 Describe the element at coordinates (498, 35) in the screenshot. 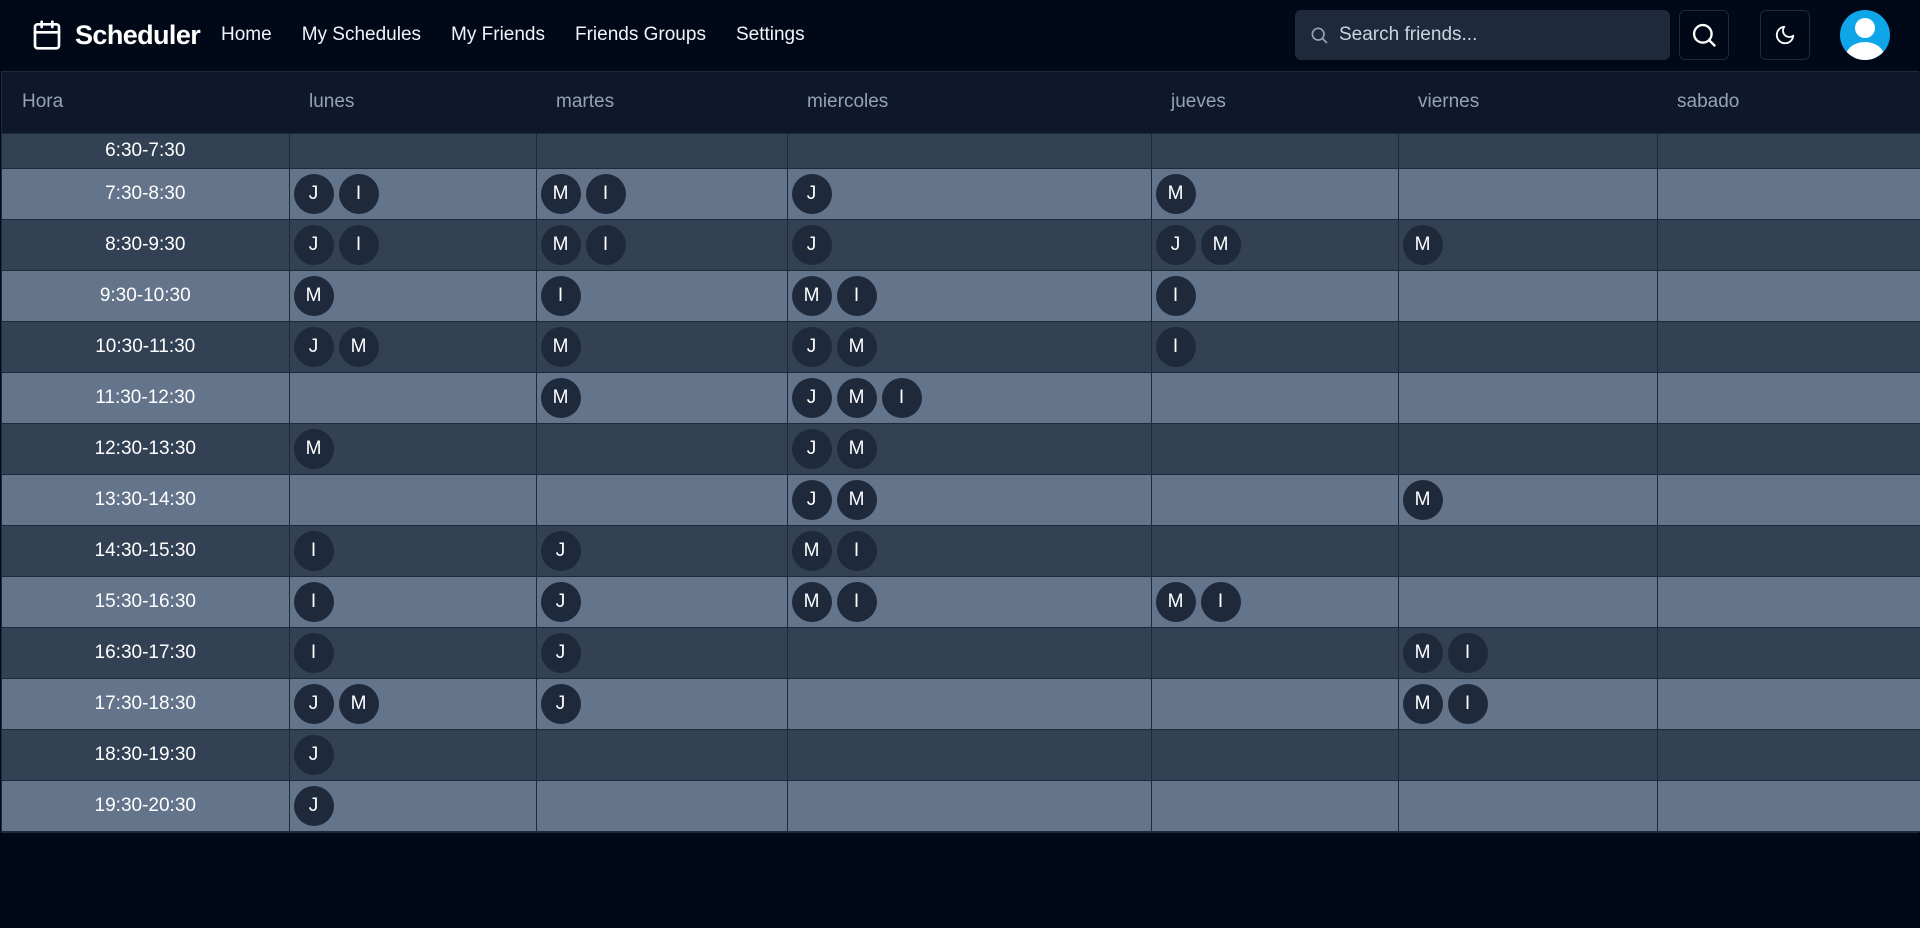

I see `nav-my-friends: My Friends` at that location.